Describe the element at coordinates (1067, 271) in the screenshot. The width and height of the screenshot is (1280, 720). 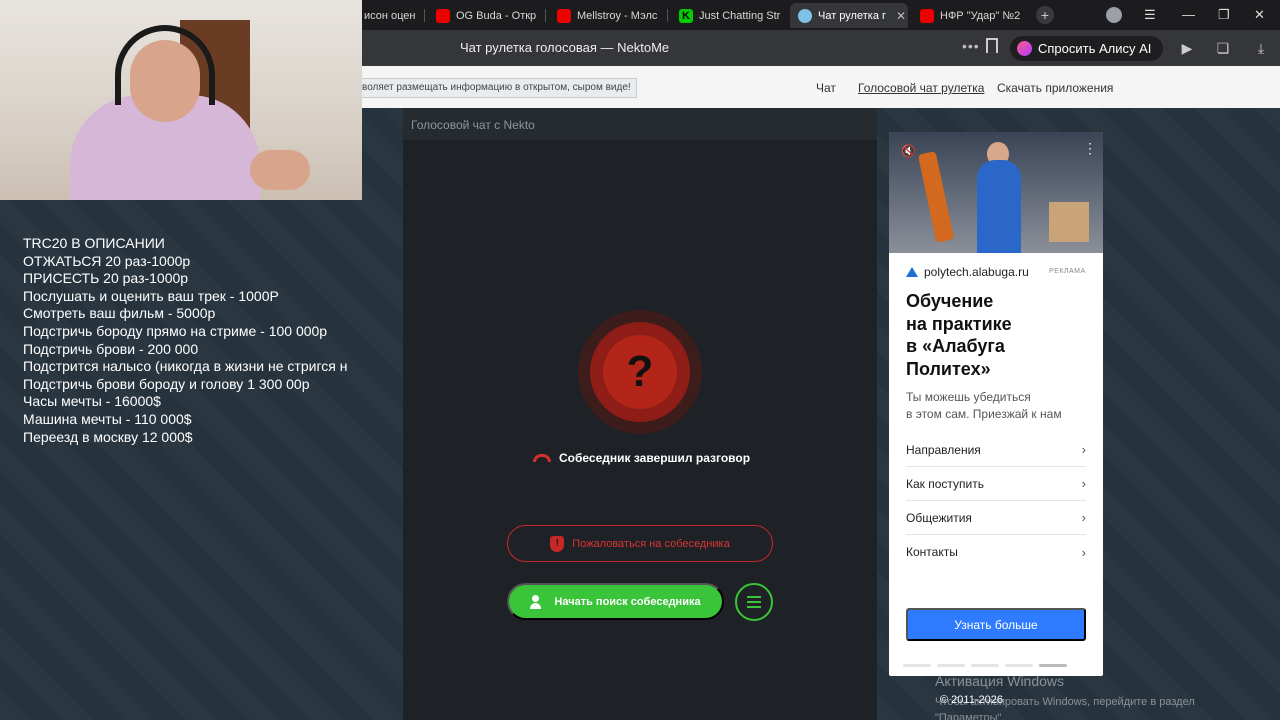
I see `ad-label: РЕКЛАМА` at that location.